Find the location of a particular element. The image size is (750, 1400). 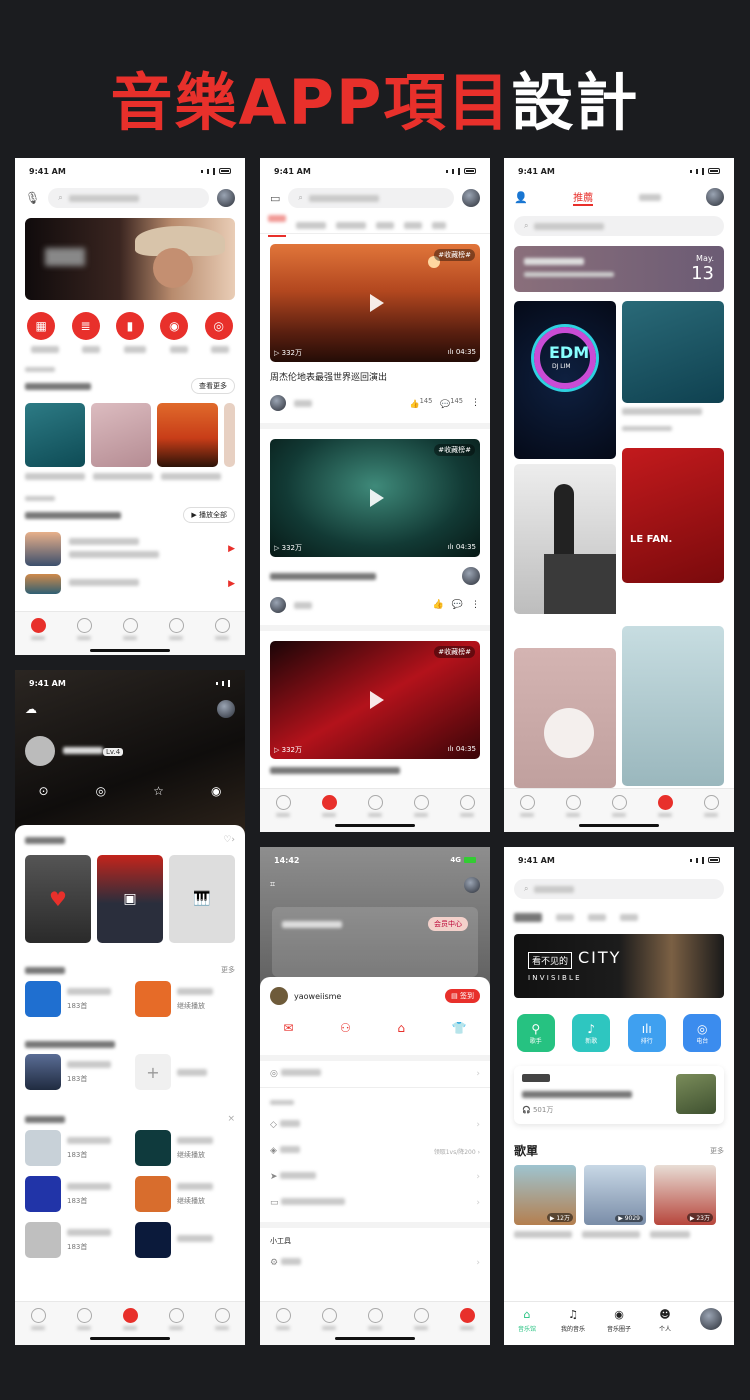

tab-recommend is located at coordinates (277, 225).